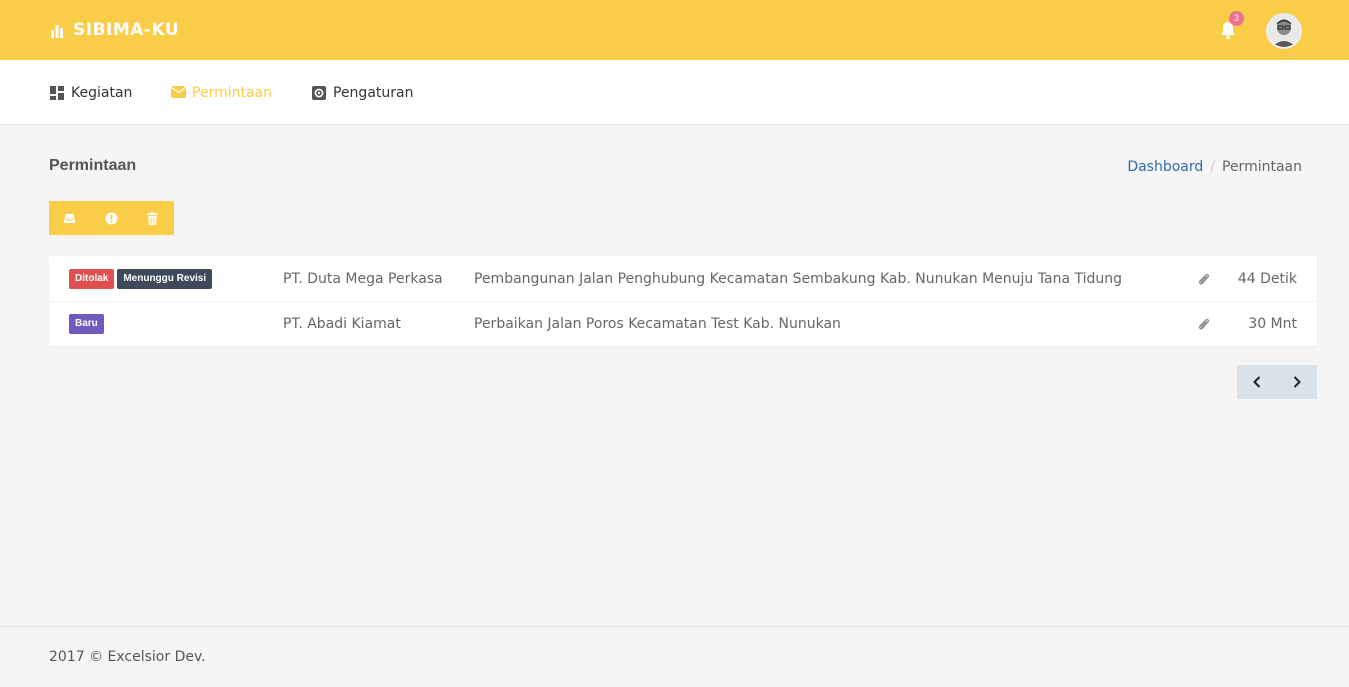 The width and height of the screenshot is (1349, 687). What do you see at coordinates (1267, 278) in the screenshot?
I see `request-time: 44 Detik` at bounding box center [1267, 278].